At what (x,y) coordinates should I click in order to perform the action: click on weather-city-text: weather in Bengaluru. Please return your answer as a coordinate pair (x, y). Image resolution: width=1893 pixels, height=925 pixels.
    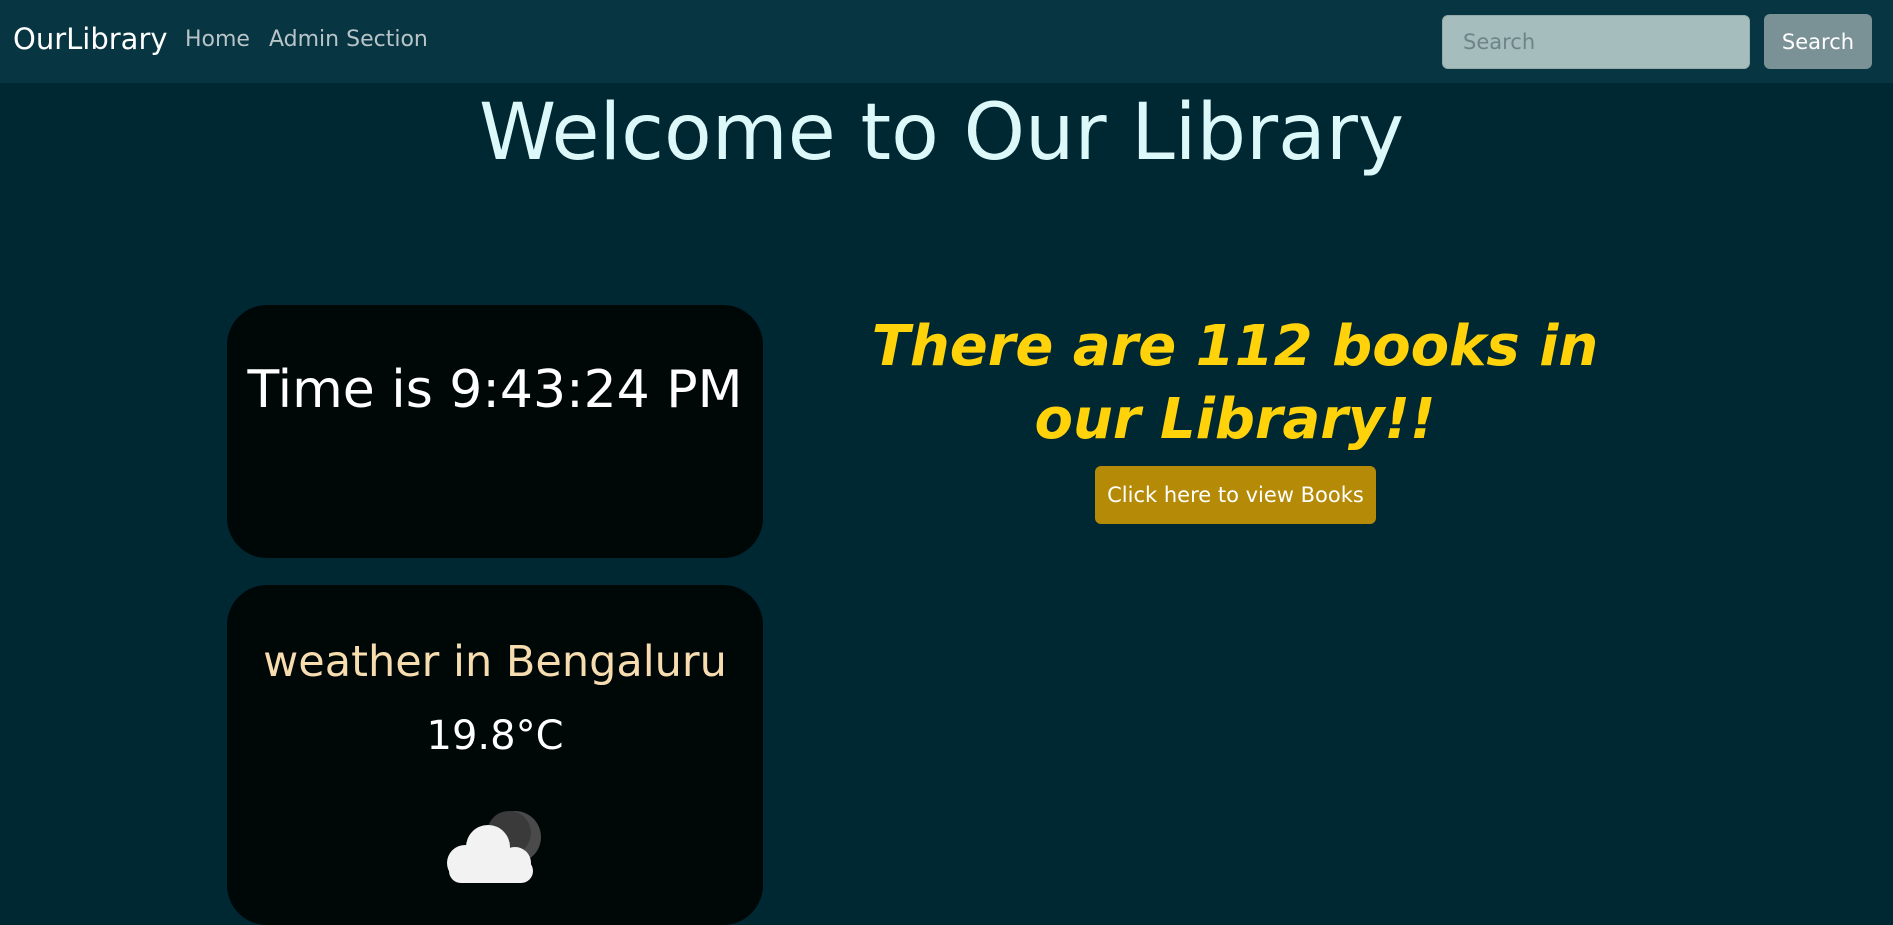
    Looking at the image, I should click on (495, 662).